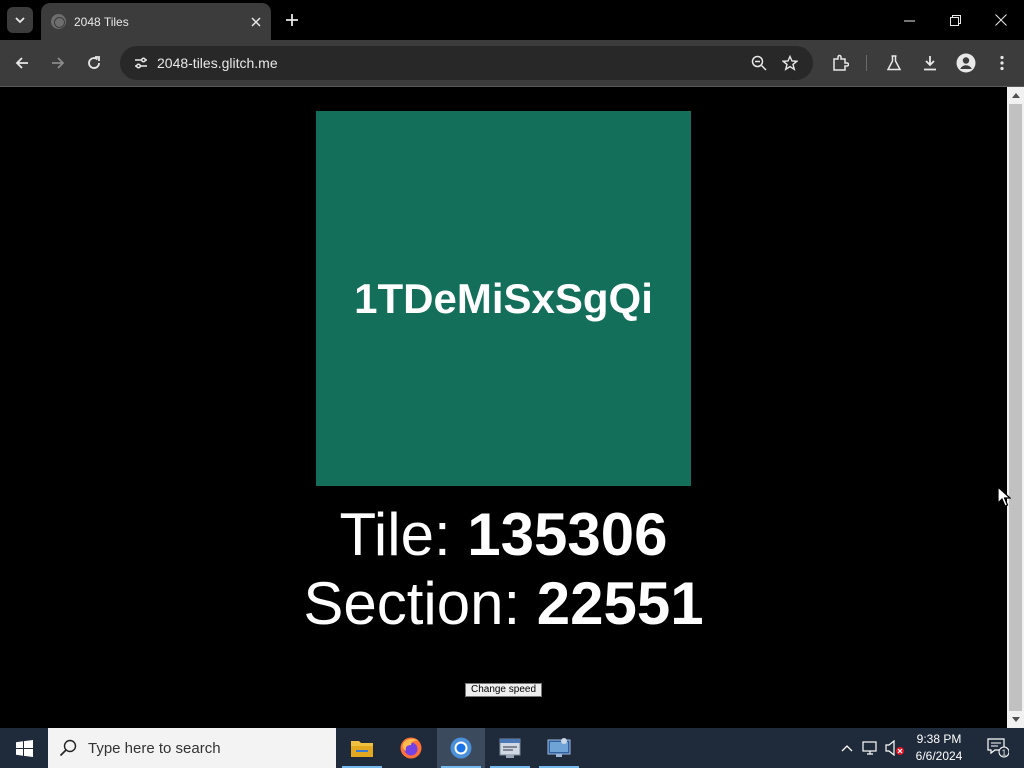 This screenshot has height=768, width=1024. I want to click on notification-center-button: 1, so click(998, 748).